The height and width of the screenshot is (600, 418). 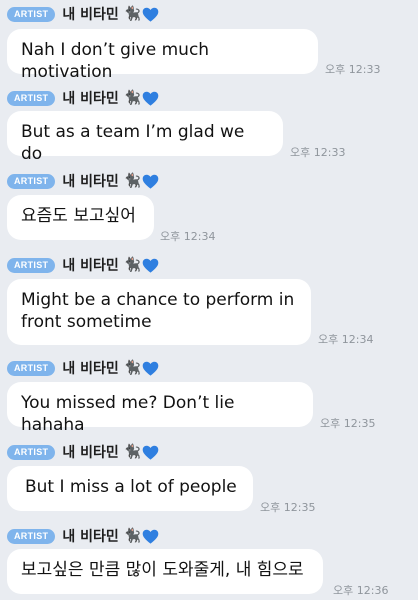 I want to click on message-bubble: 요즘도 보고싶어, so click(x=80, y=217).